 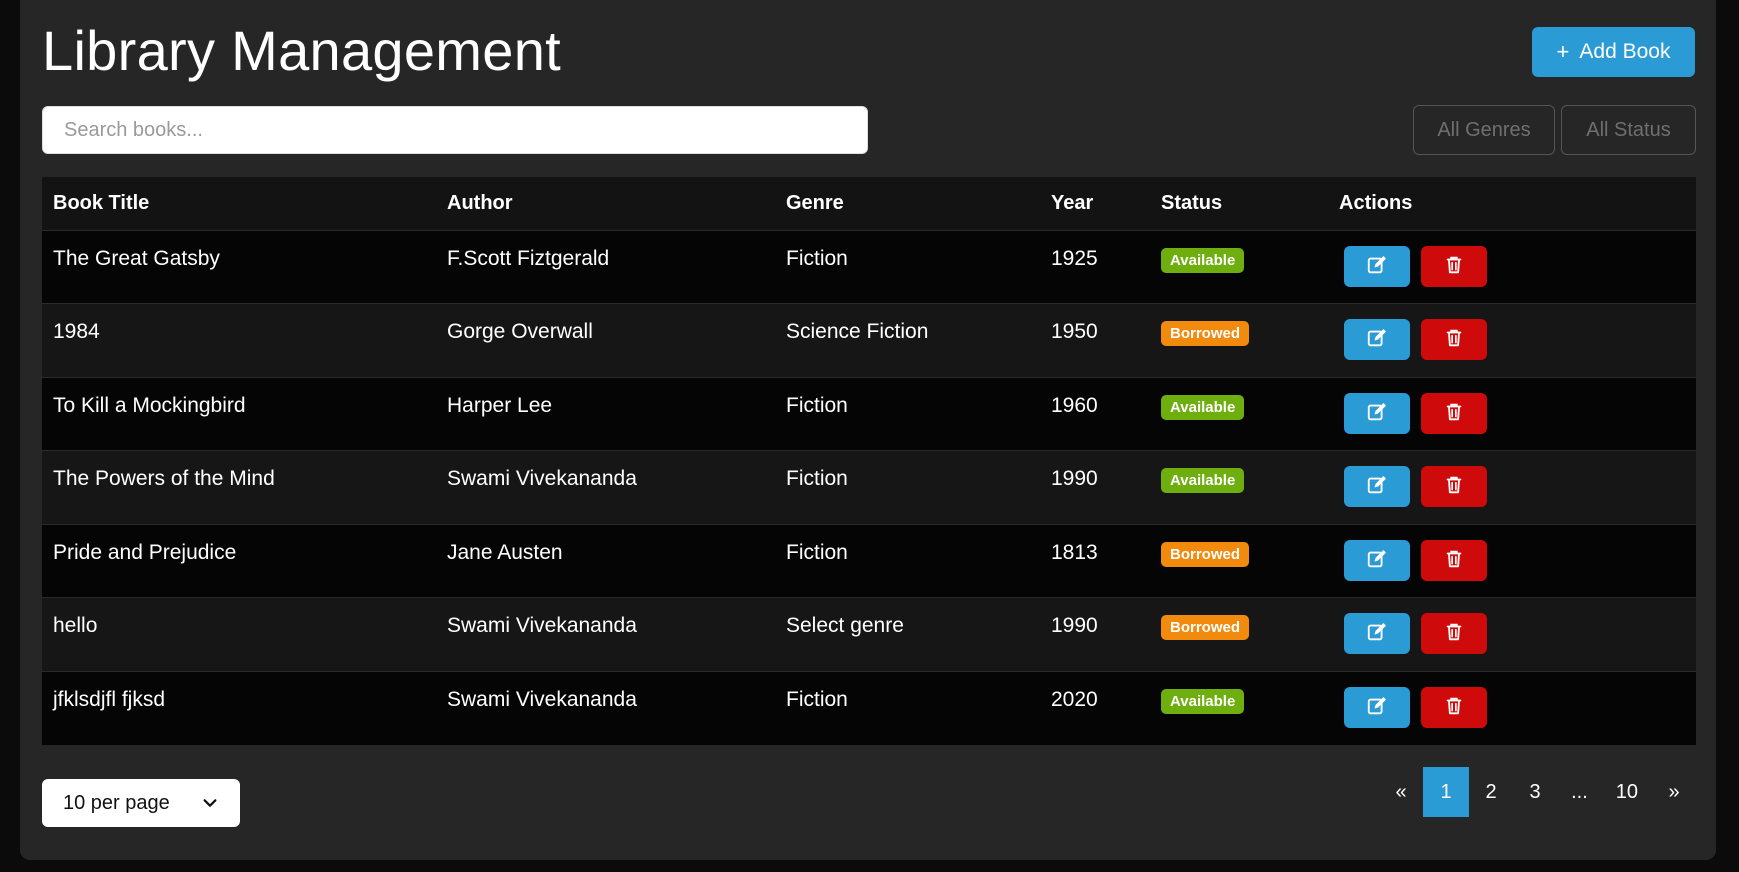 I want to click on cell-genre: Select genre, so click(x=907, y=634).